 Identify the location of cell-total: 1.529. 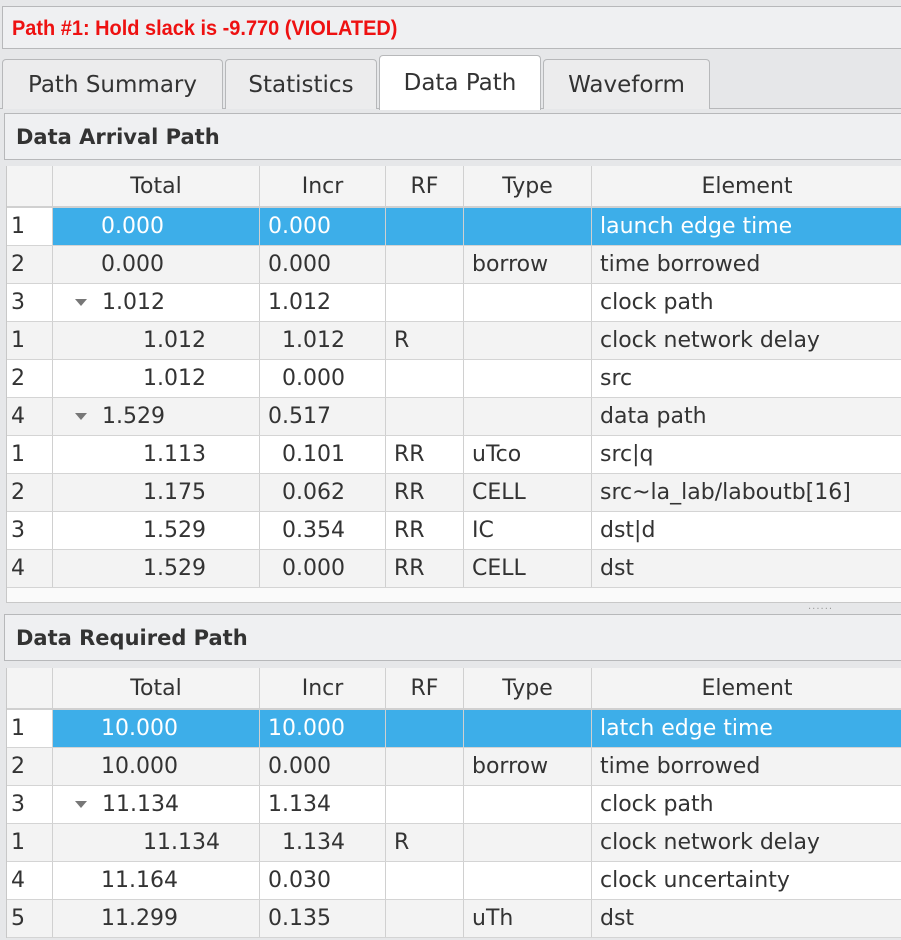
(156, 416).